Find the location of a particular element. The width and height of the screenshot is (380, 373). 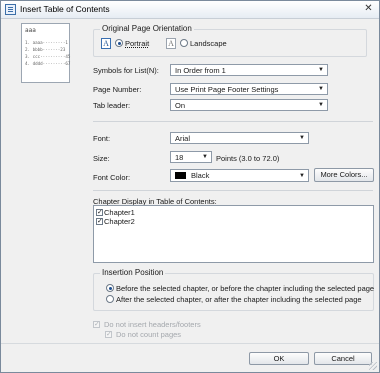

size-value: 18 is located at coordinates (179, 157).